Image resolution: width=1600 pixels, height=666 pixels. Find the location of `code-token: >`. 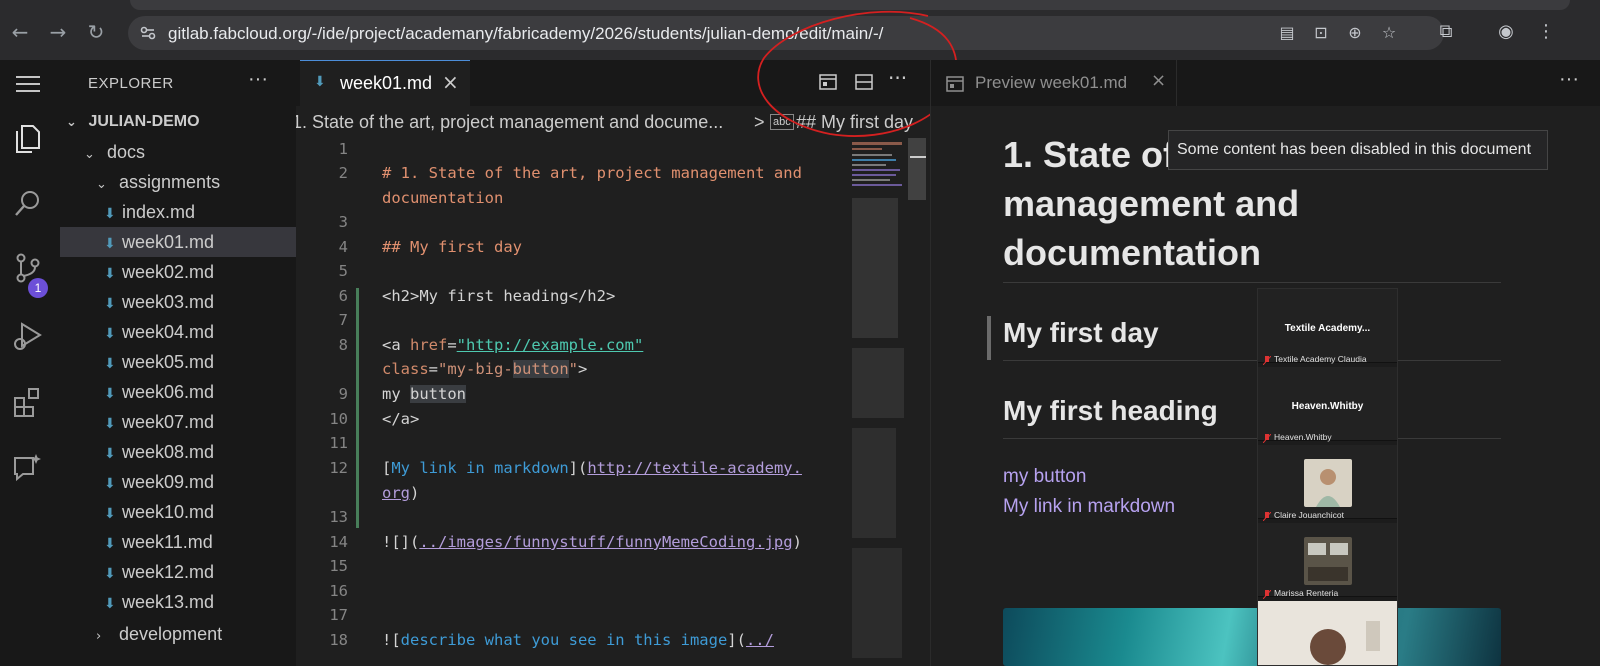

code-token: > is located at coordinates (583, 369).